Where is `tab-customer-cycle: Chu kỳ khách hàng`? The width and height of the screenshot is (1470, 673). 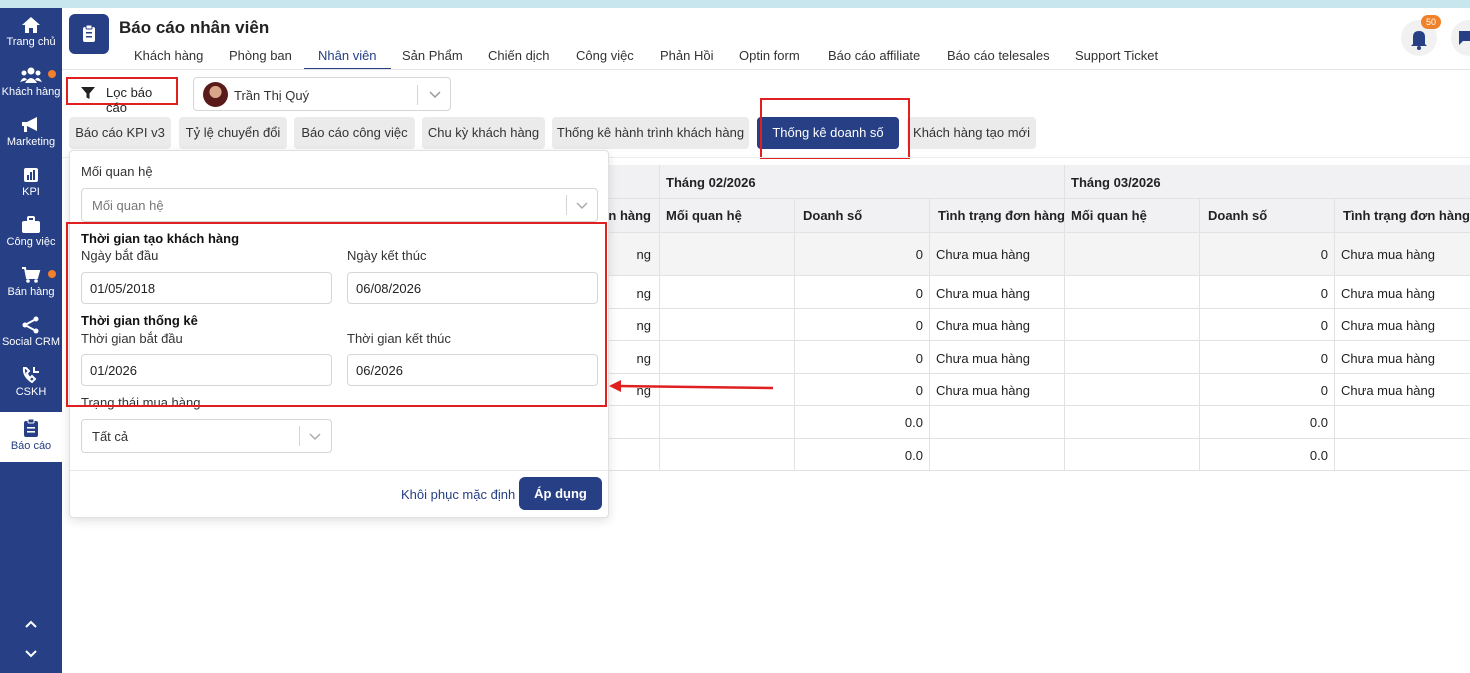
tab-customer-cycle: Chu kỳ khách hàng is located at coordinates (483, 133).